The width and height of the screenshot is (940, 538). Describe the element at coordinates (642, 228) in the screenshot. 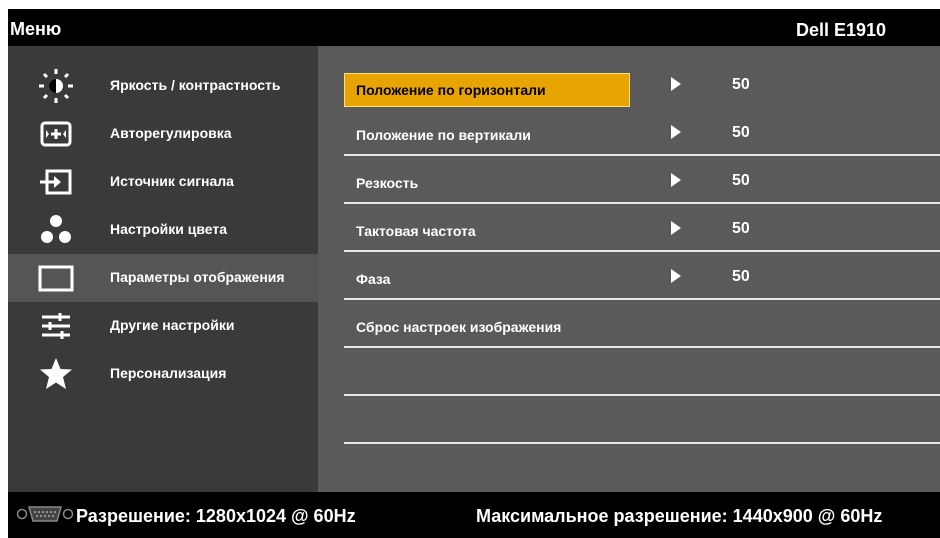

I see `setting-row-pixel-clock: Тактовая частота 50` at that location.